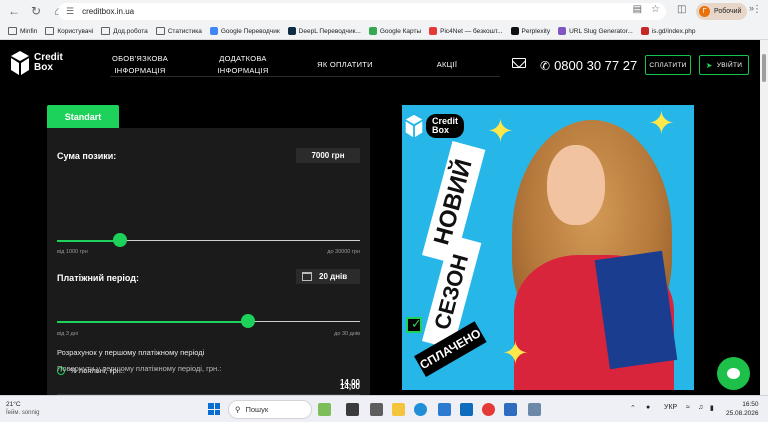 This screenshot has height=422, width=768. Describe the element at coordinates (447, 65) in the screenshot. I see `menu-item-promotions: АКЦІЇ` at that location.